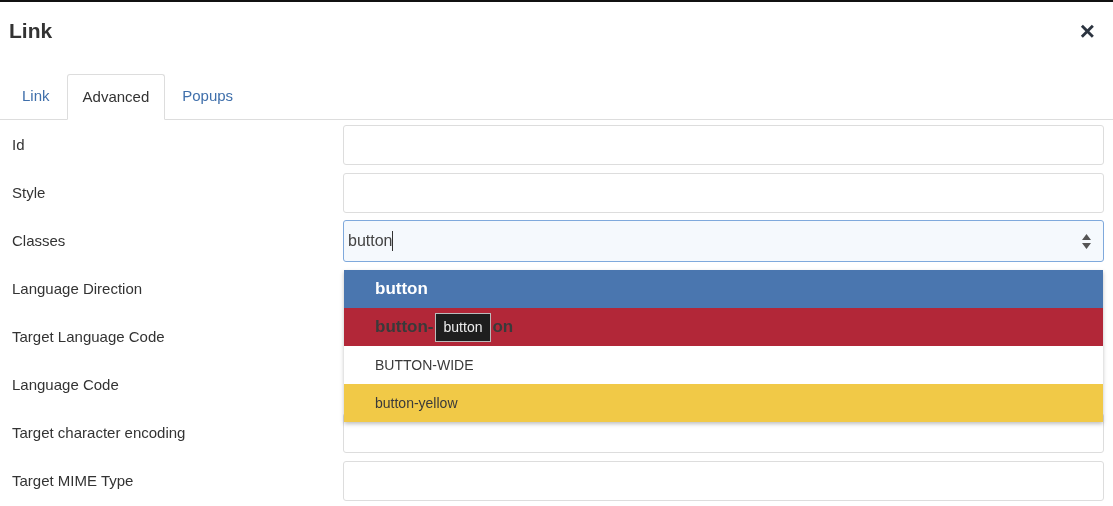  What do you see at coordinates (29, 192) in the screenshot?
I see `field-label: Style` at bounding box center [29, 192].